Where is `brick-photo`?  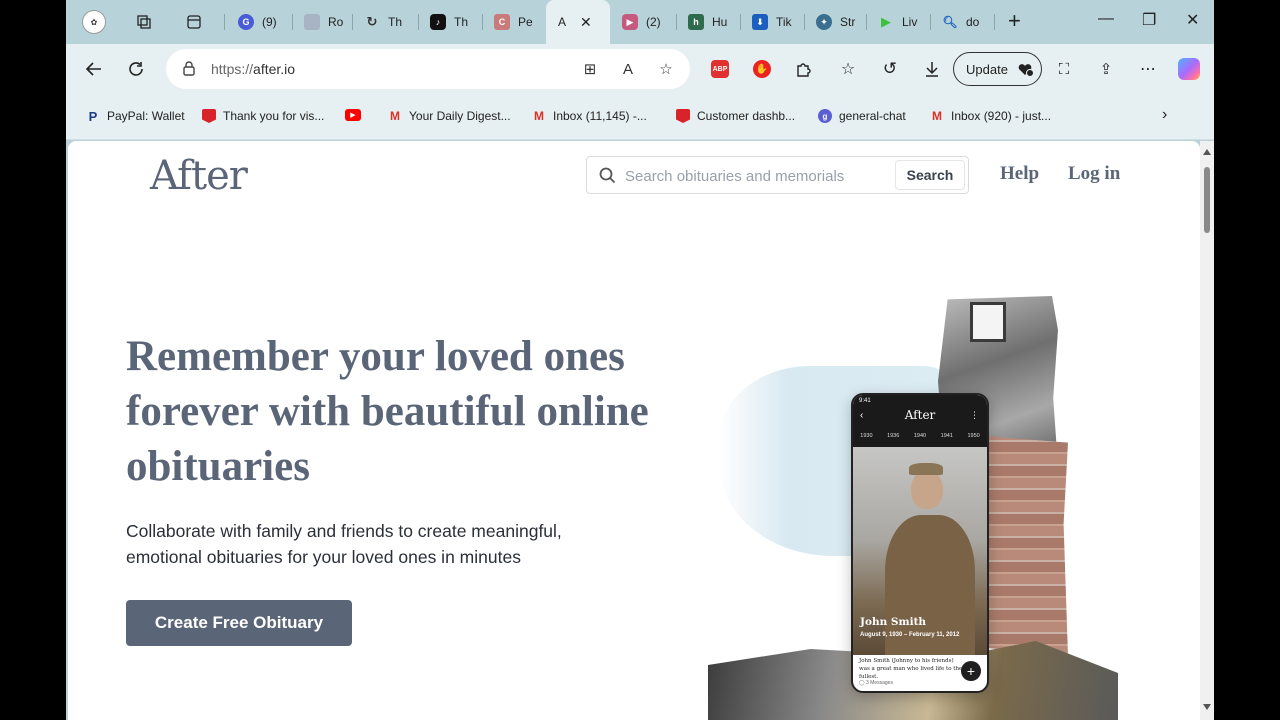 brick-photo is located at coordinates (1024, 546).